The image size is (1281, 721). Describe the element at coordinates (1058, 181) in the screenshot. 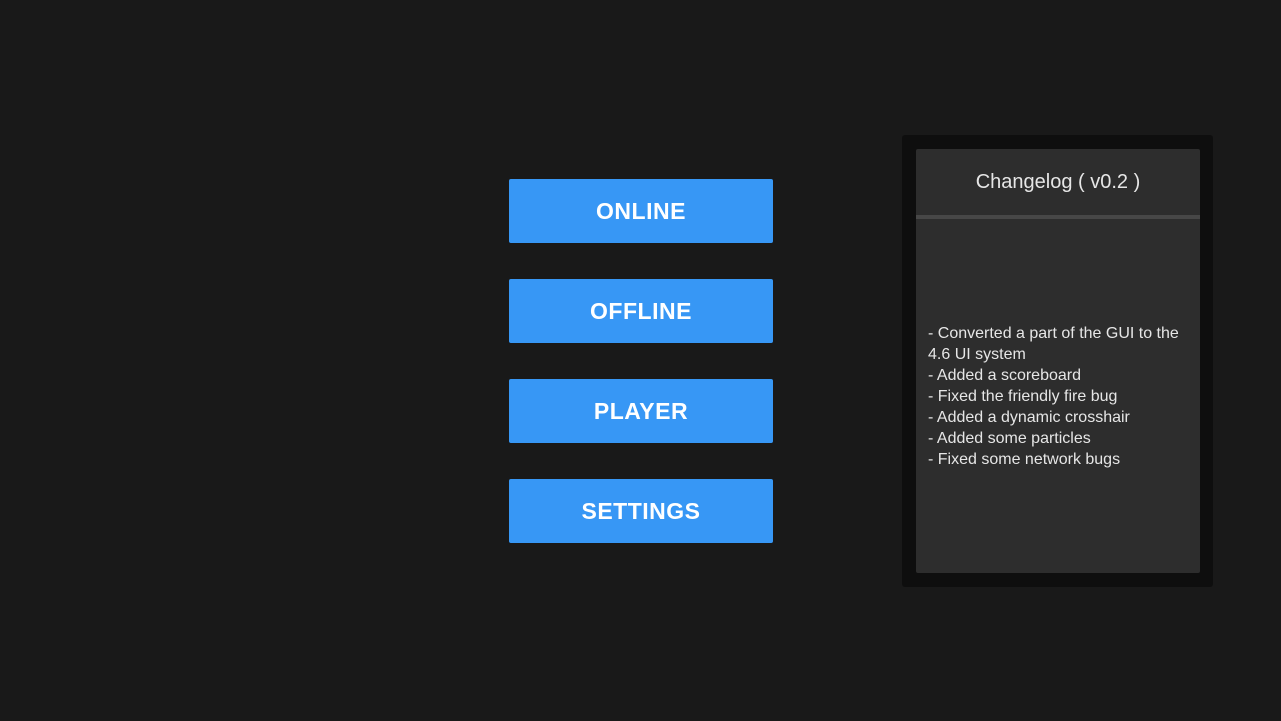

I see `changelog-title: Changelog ( v0.2 )` at that location.